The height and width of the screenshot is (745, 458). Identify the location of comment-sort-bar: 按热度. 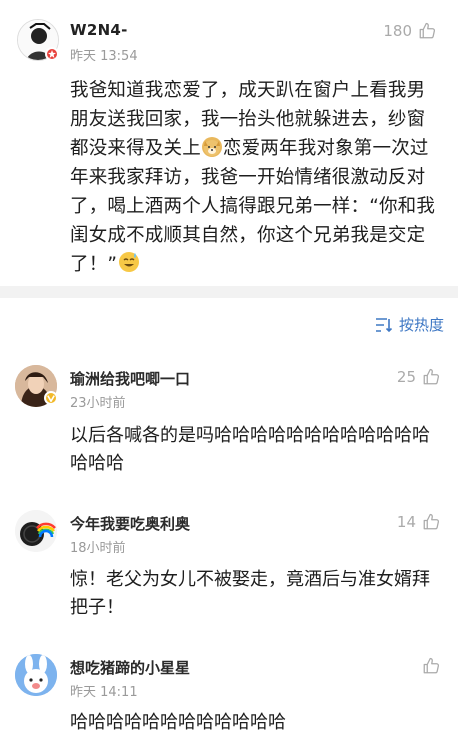
(229, 323).